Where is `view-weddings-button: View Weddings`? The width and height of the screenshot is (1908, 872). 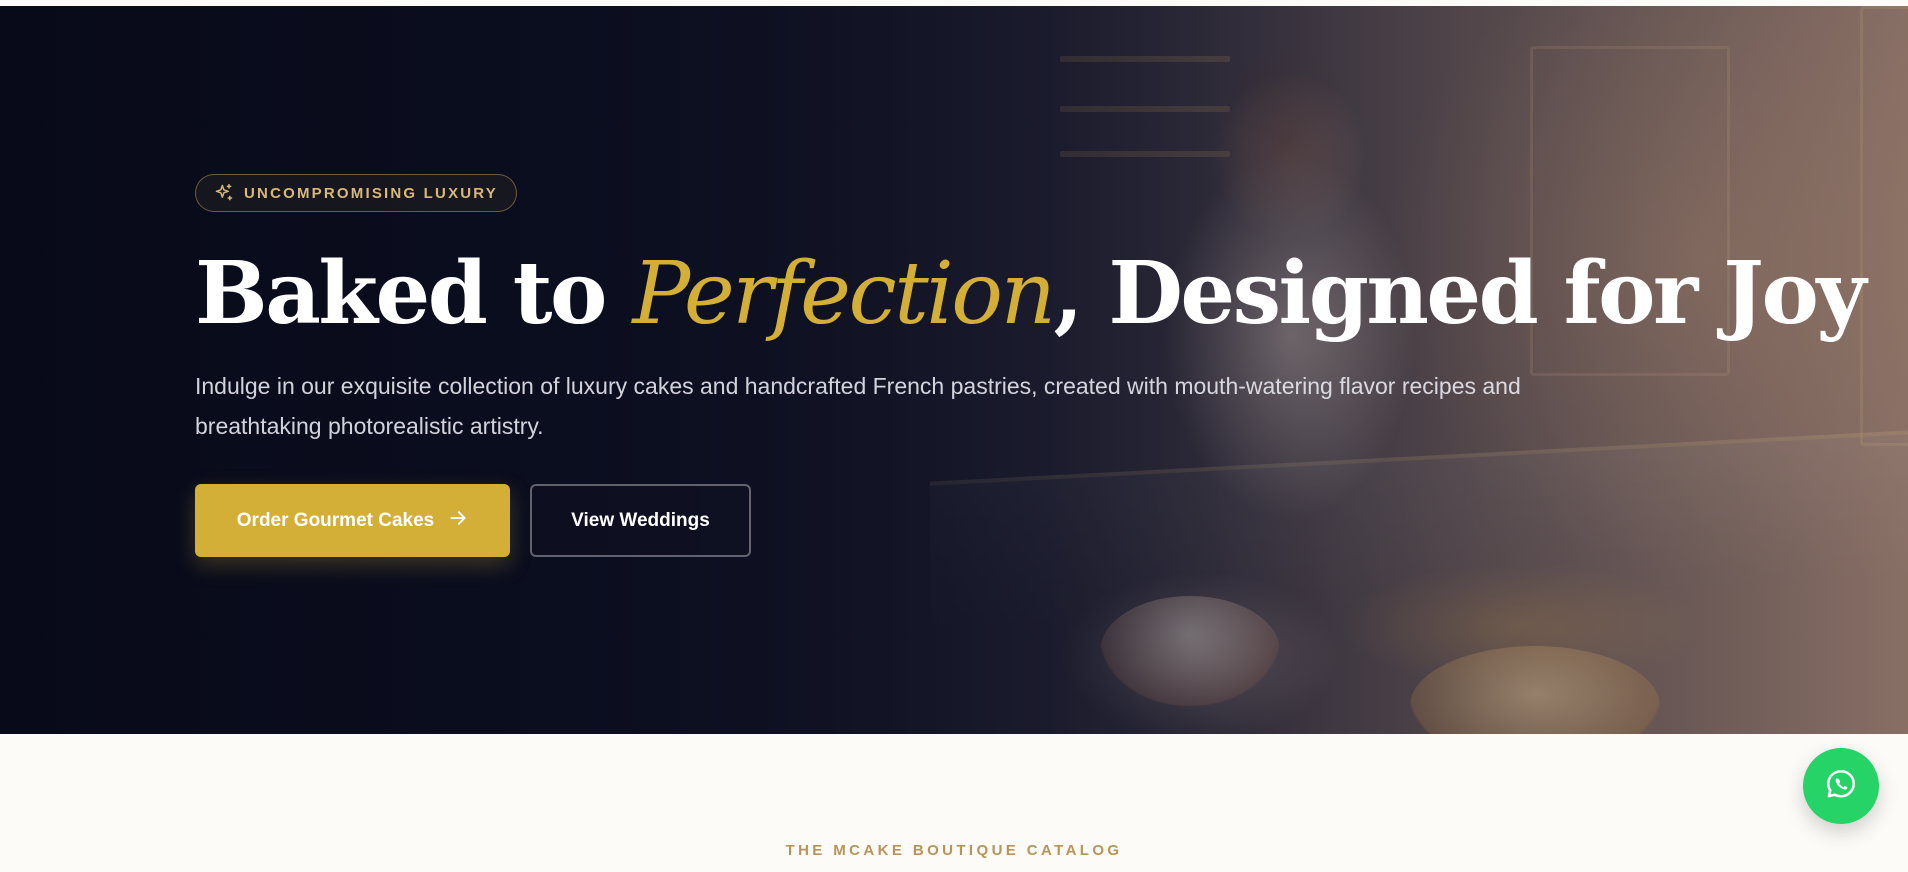
view-weddings-button: View Weddings is located at coordinates (640, 520).